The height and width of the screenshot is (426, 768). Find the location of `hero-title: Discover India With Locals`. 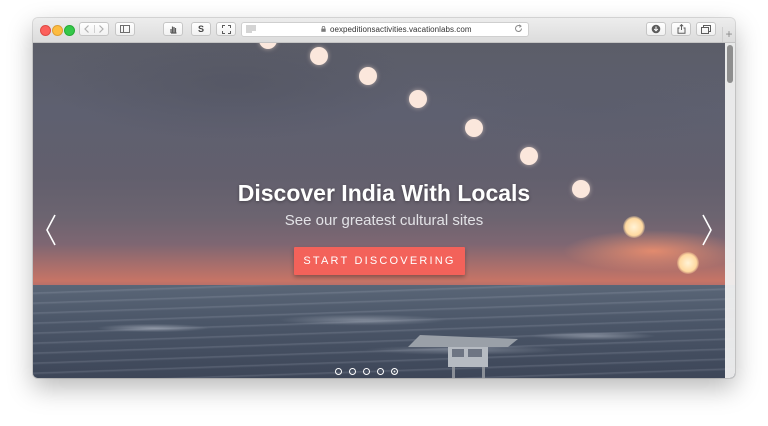

hero-title: Discover India With Locals is located at coordinates (384, 193).